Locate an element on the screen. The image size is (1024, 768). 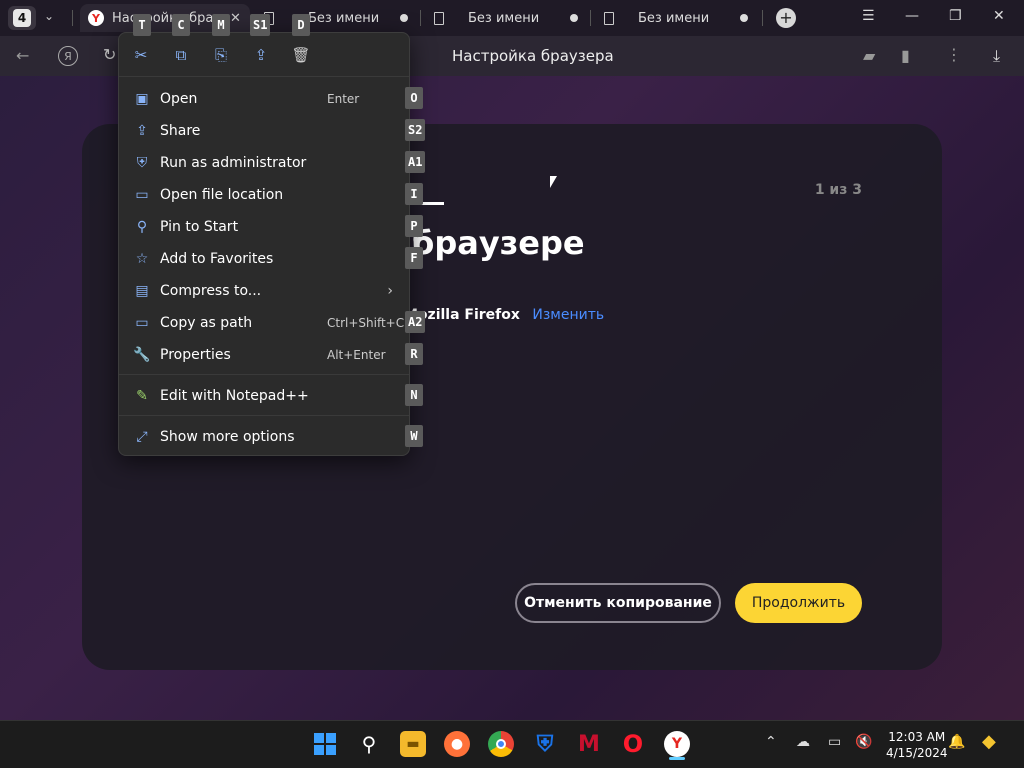
system-clock: 12:03 AM 4/15/2024 is located at coordinates (917, 745).